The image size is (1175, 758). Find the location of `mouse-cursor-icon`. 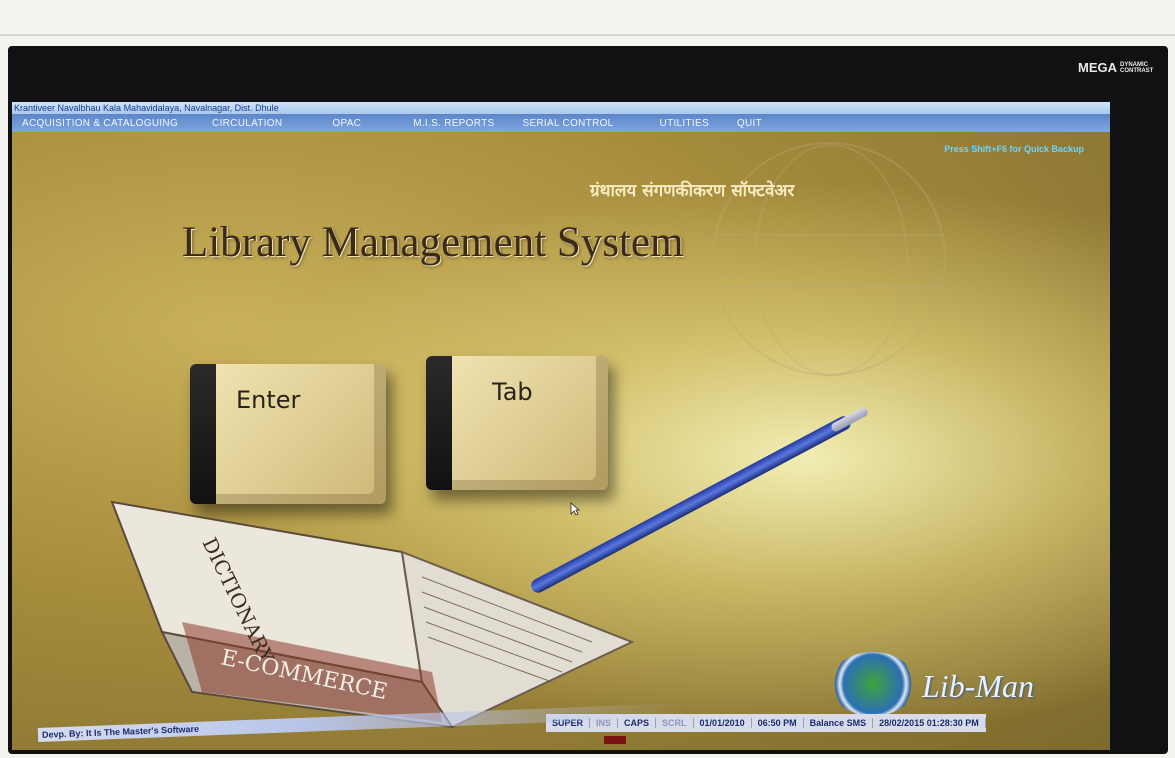

mouse-cursor-icon is located at coordinates (575, 509).